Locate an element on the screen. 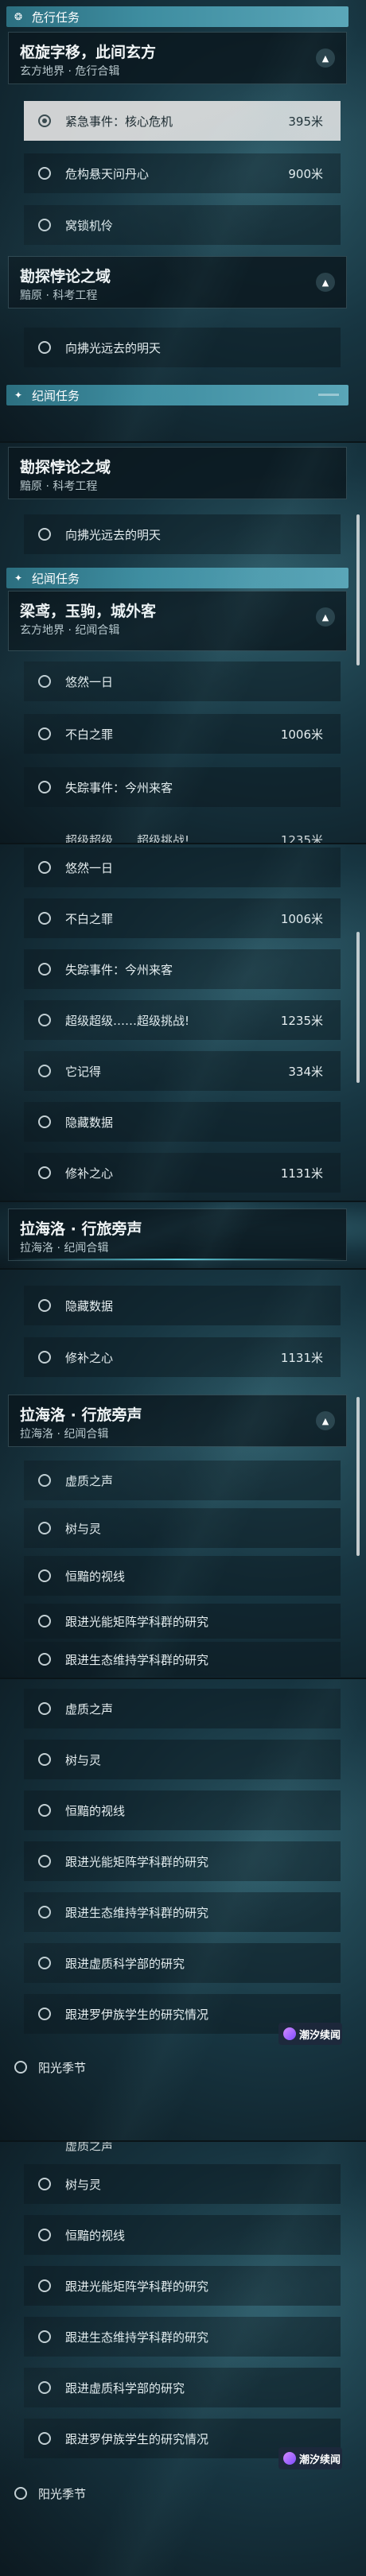  quest-item-label: 向拂光远去的明天 is located at coordinates (113, 534).